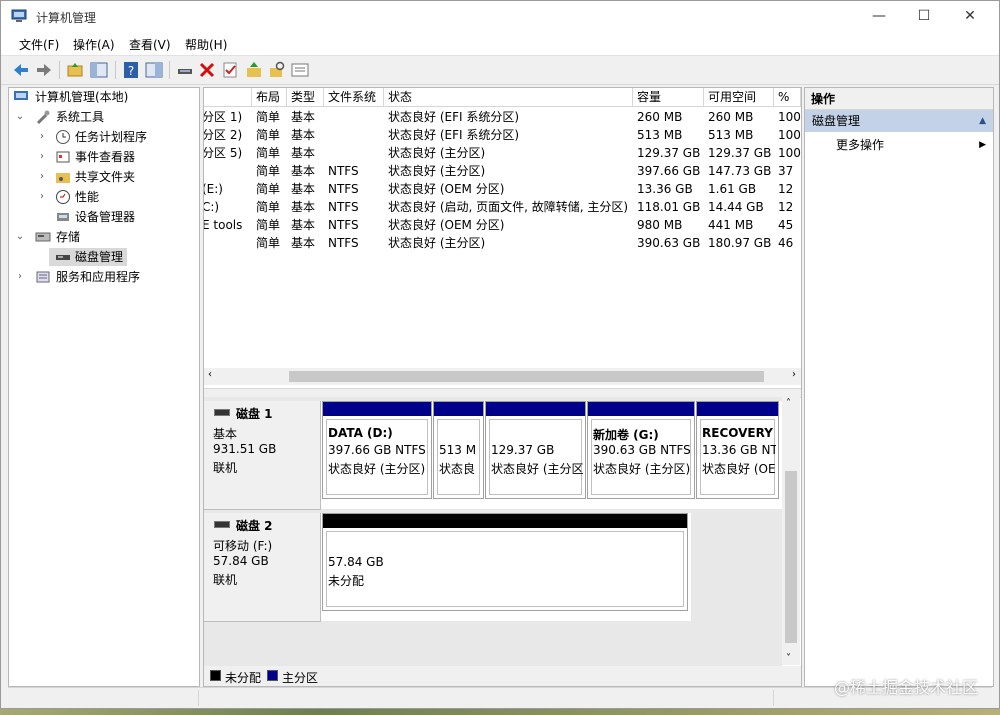 Image resolution: width=1000 pixels, height=715 pixels. What do you see at coordinates (63, 197) in the screenshot?
I see `performance-icon` at bounding box center [63, 197].